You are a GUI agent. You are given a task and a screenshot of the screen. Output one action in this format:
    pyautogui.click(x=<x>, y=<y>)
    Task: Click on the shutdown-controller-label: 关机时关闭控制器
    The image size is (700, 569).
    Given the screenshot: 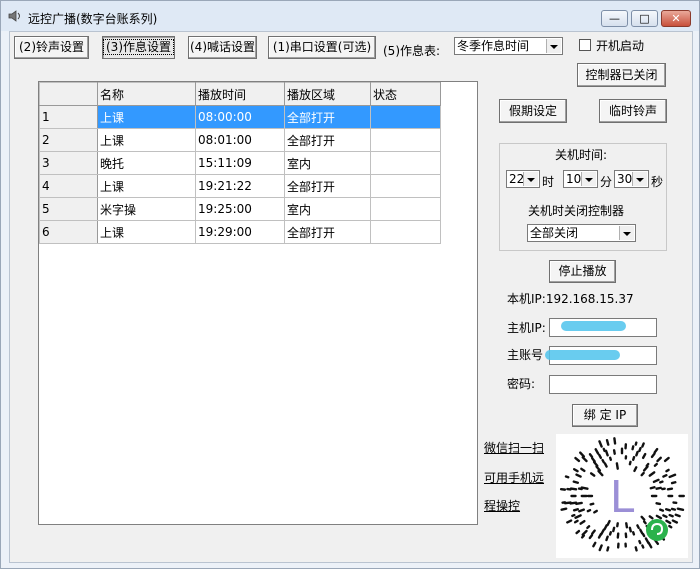 What is the action you would take?
    pyautogui.click(x=576, y=211)
    